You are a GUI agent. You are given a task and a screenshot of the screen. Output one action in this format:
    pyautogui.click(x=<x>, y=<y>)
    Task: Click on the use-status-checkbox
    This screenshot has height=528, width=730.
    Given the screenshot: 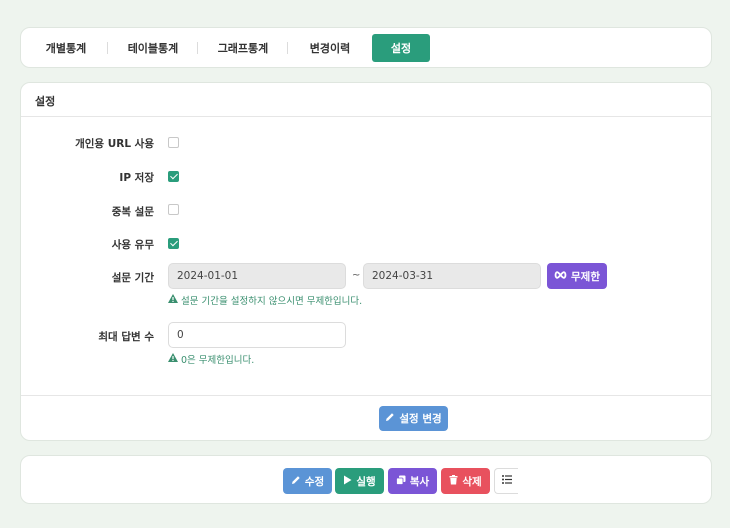 What is the action you would take?
    pyautogui.click(x=173, y=243)
    